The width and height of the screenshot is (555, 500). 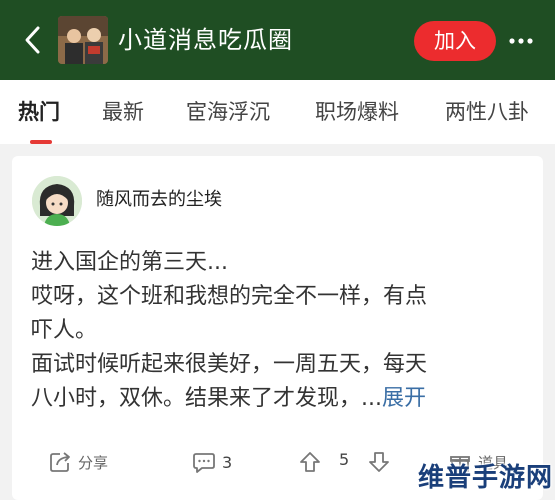 I want to click on upvote-button, so click(x=313, y=462).